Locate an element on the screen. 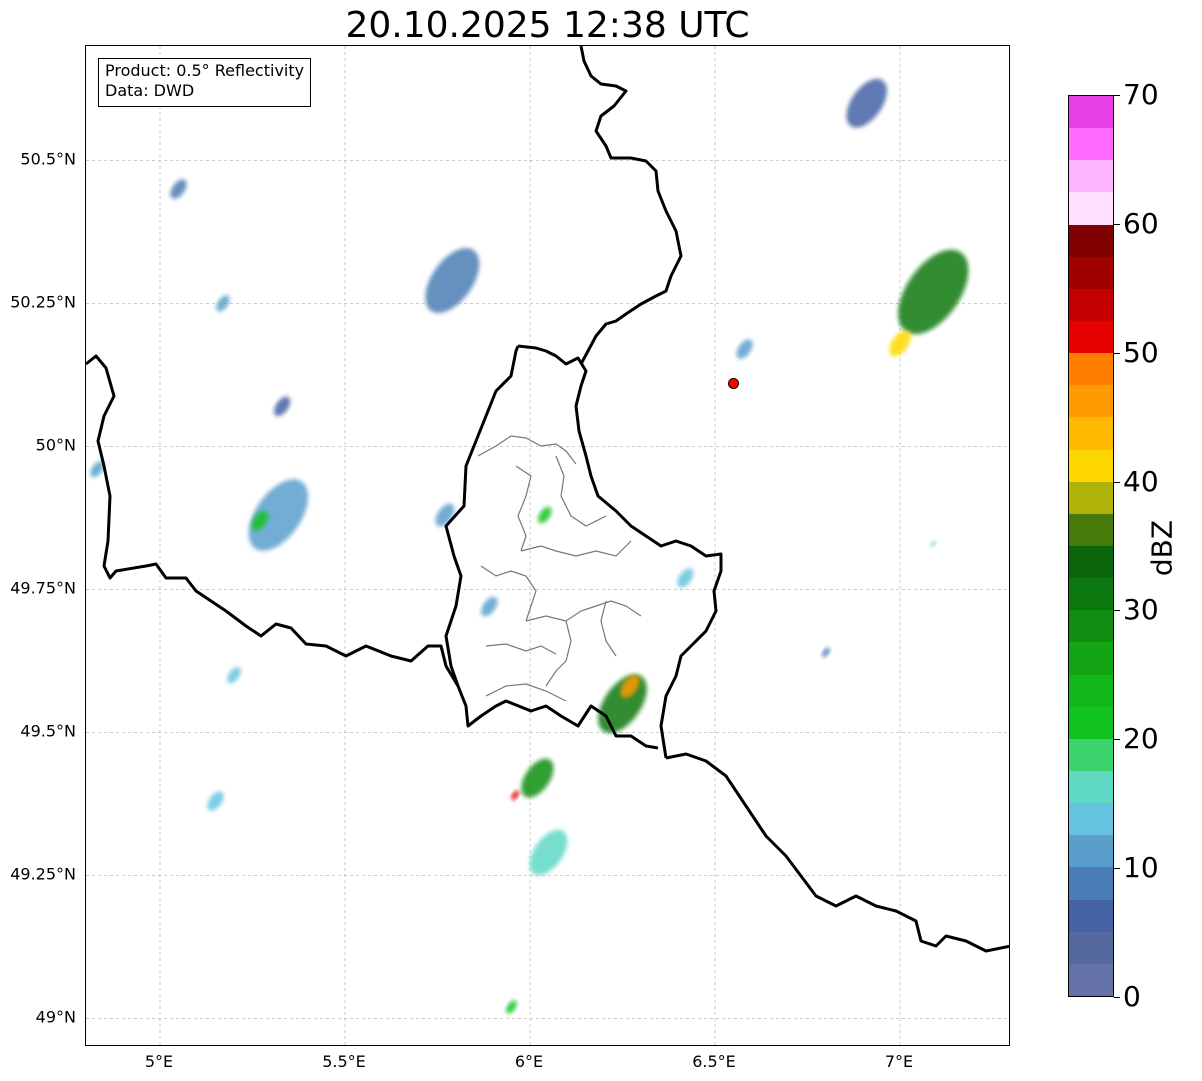 This screenshot has width=1202, height=1081. product-info-box: Product: 0.5° Reflectivity Data: DWD is located at coordinates (205, 82).